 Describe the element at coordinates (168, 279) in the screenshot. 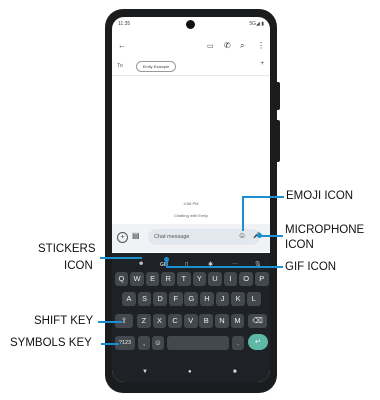

I see `key-r: R` at that location.